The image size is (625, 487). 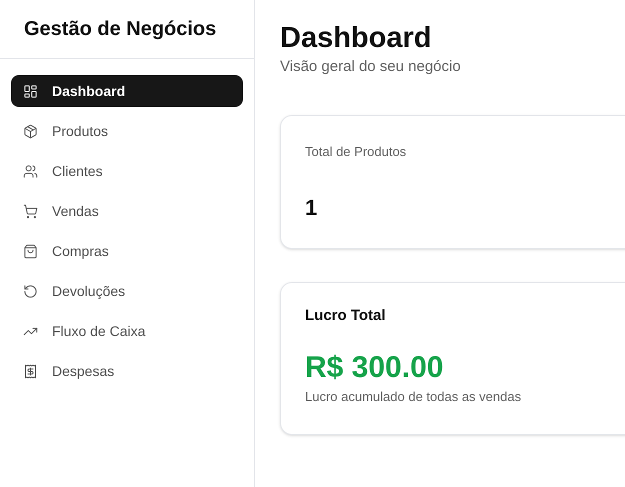 What do you see at coordinates (127, 171) in the screenshot?
I see `nav-item: Clientes` at bounding box center [127, 171].